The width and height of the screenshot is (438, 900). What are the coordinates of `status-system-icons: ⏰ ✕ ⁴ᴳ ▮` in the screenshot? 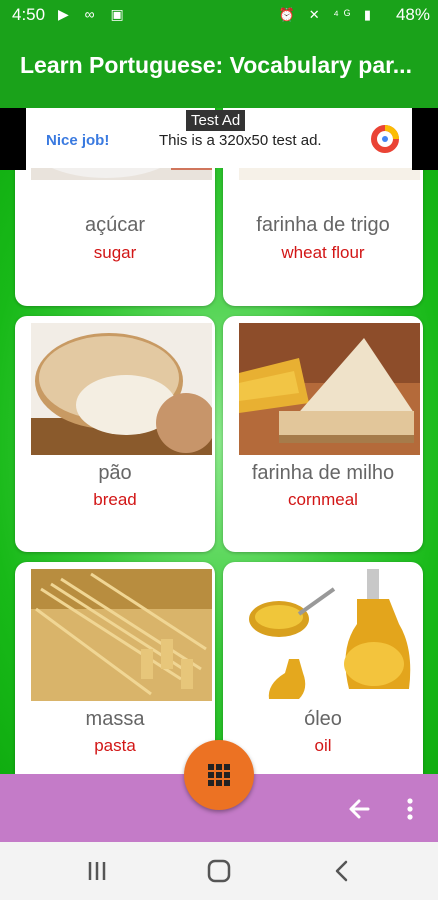 It's located at (327, 14).